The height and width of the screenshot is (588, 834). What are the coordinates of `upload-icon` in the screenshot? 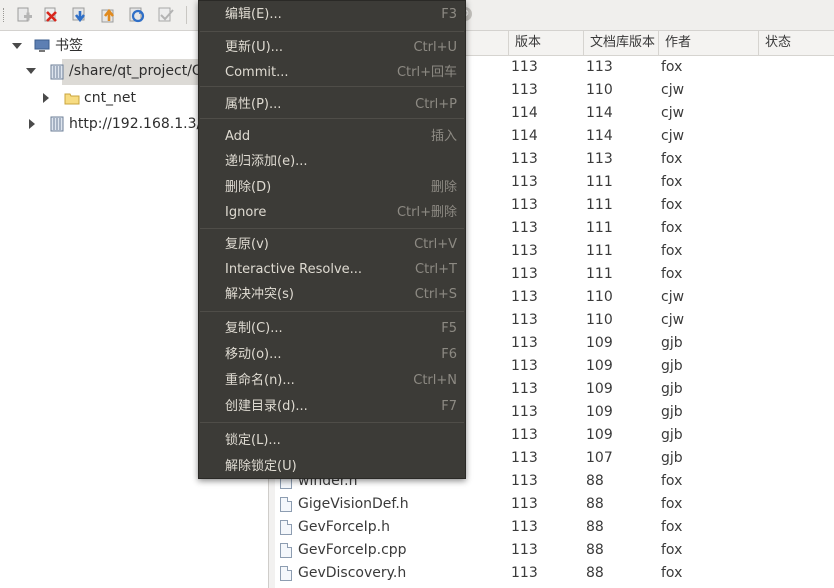 It's located at (109, 15).